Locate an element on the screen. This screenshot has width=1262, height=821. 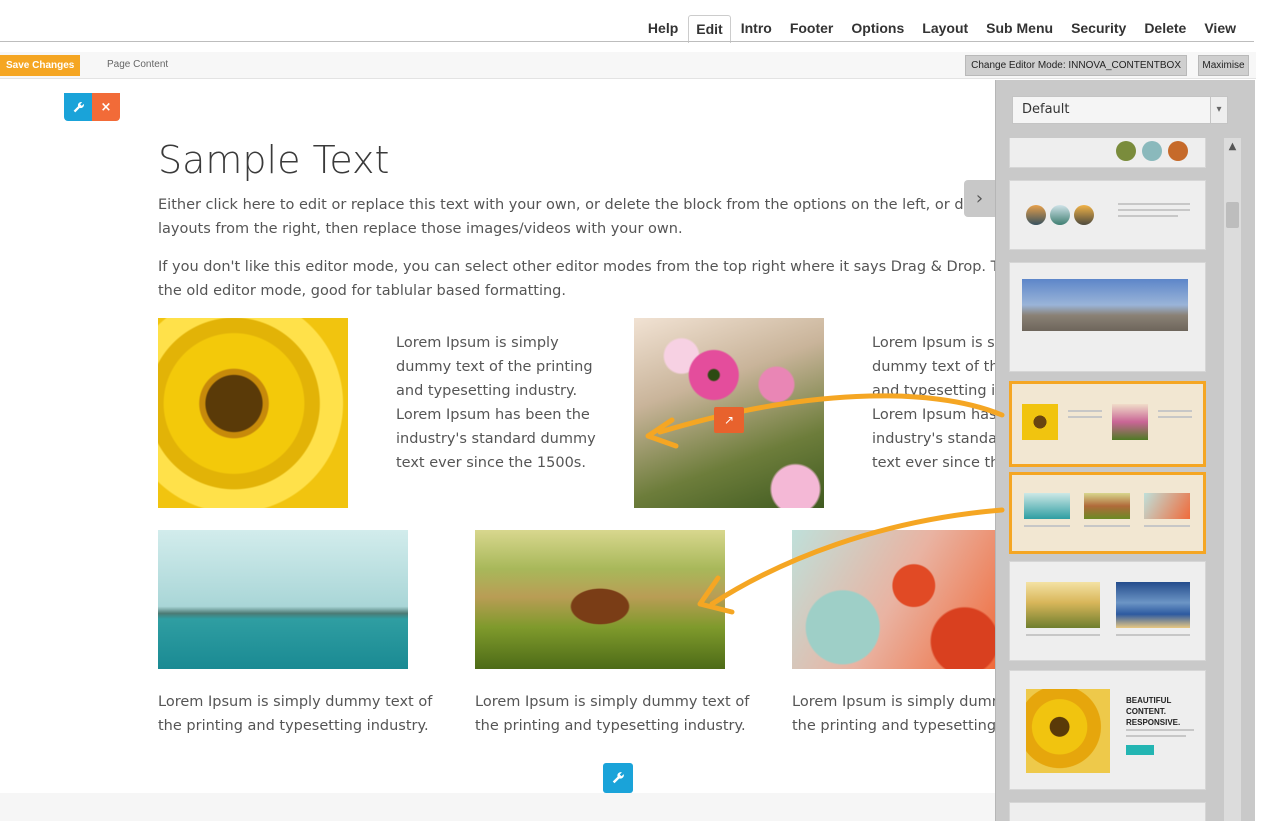
snippet-mini-button is located at coordinates (1140, 750).